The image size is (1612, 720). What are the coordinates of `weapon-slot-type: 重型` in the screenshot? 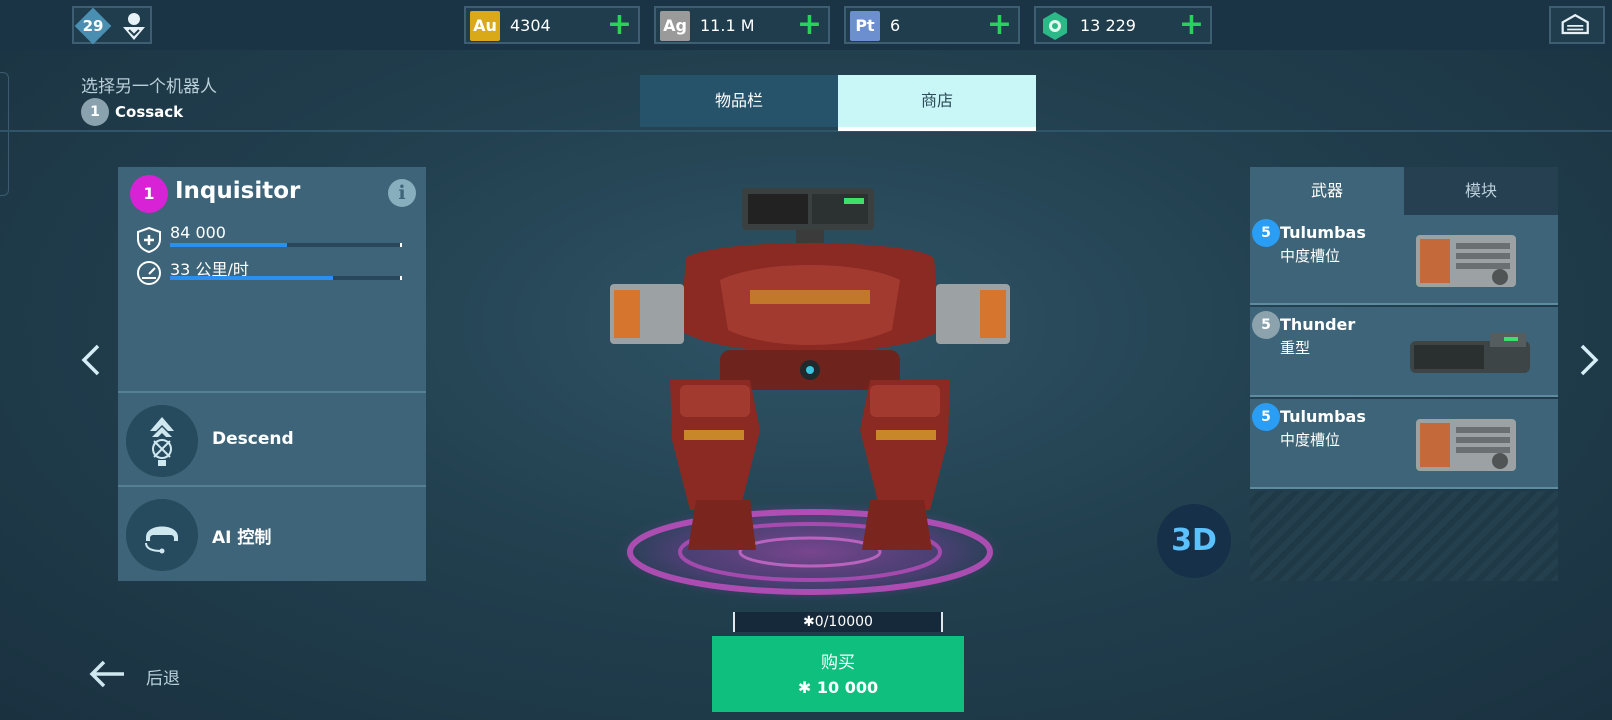 It's located at (1295, 348).